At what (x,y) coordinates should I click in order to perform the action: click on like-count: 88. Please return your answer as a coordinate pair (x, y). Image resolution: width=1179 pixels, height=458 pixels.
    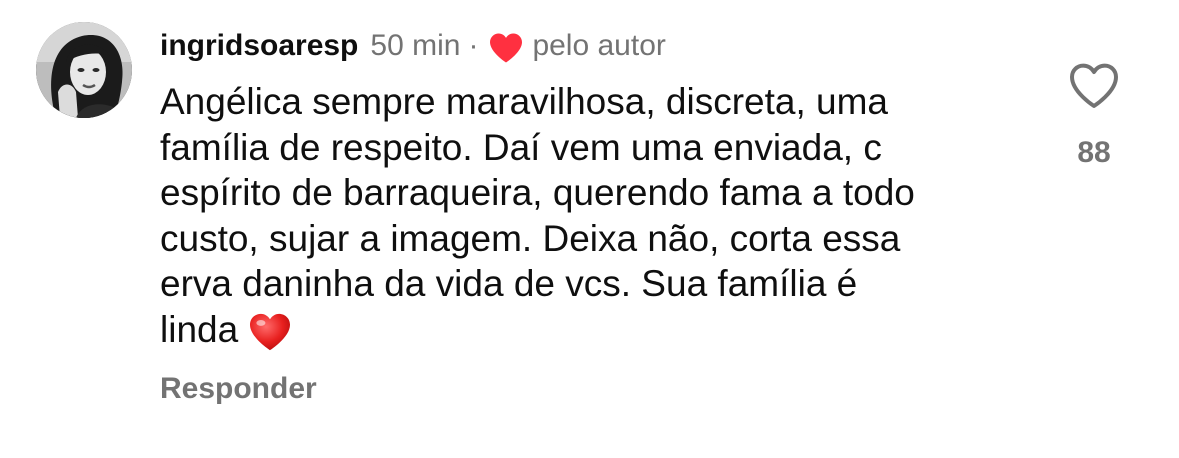
    Looking at the image, I should click on (1094, 152).